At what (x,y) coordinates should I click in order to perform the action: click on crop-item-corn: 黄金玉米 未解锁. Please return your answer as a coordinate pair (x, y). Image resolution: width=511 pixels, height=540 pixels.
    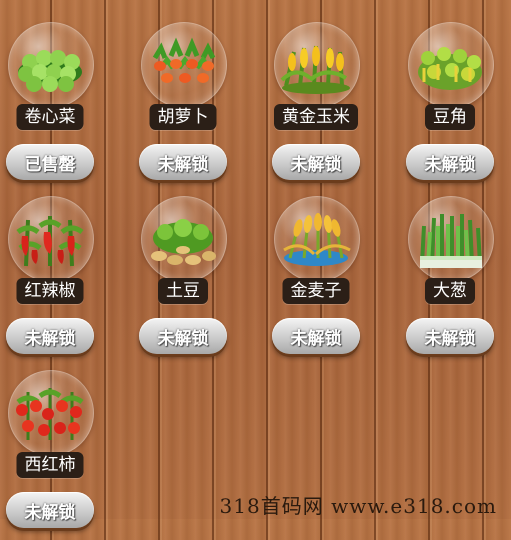
    Looking at the image, I should click on (316, 107).